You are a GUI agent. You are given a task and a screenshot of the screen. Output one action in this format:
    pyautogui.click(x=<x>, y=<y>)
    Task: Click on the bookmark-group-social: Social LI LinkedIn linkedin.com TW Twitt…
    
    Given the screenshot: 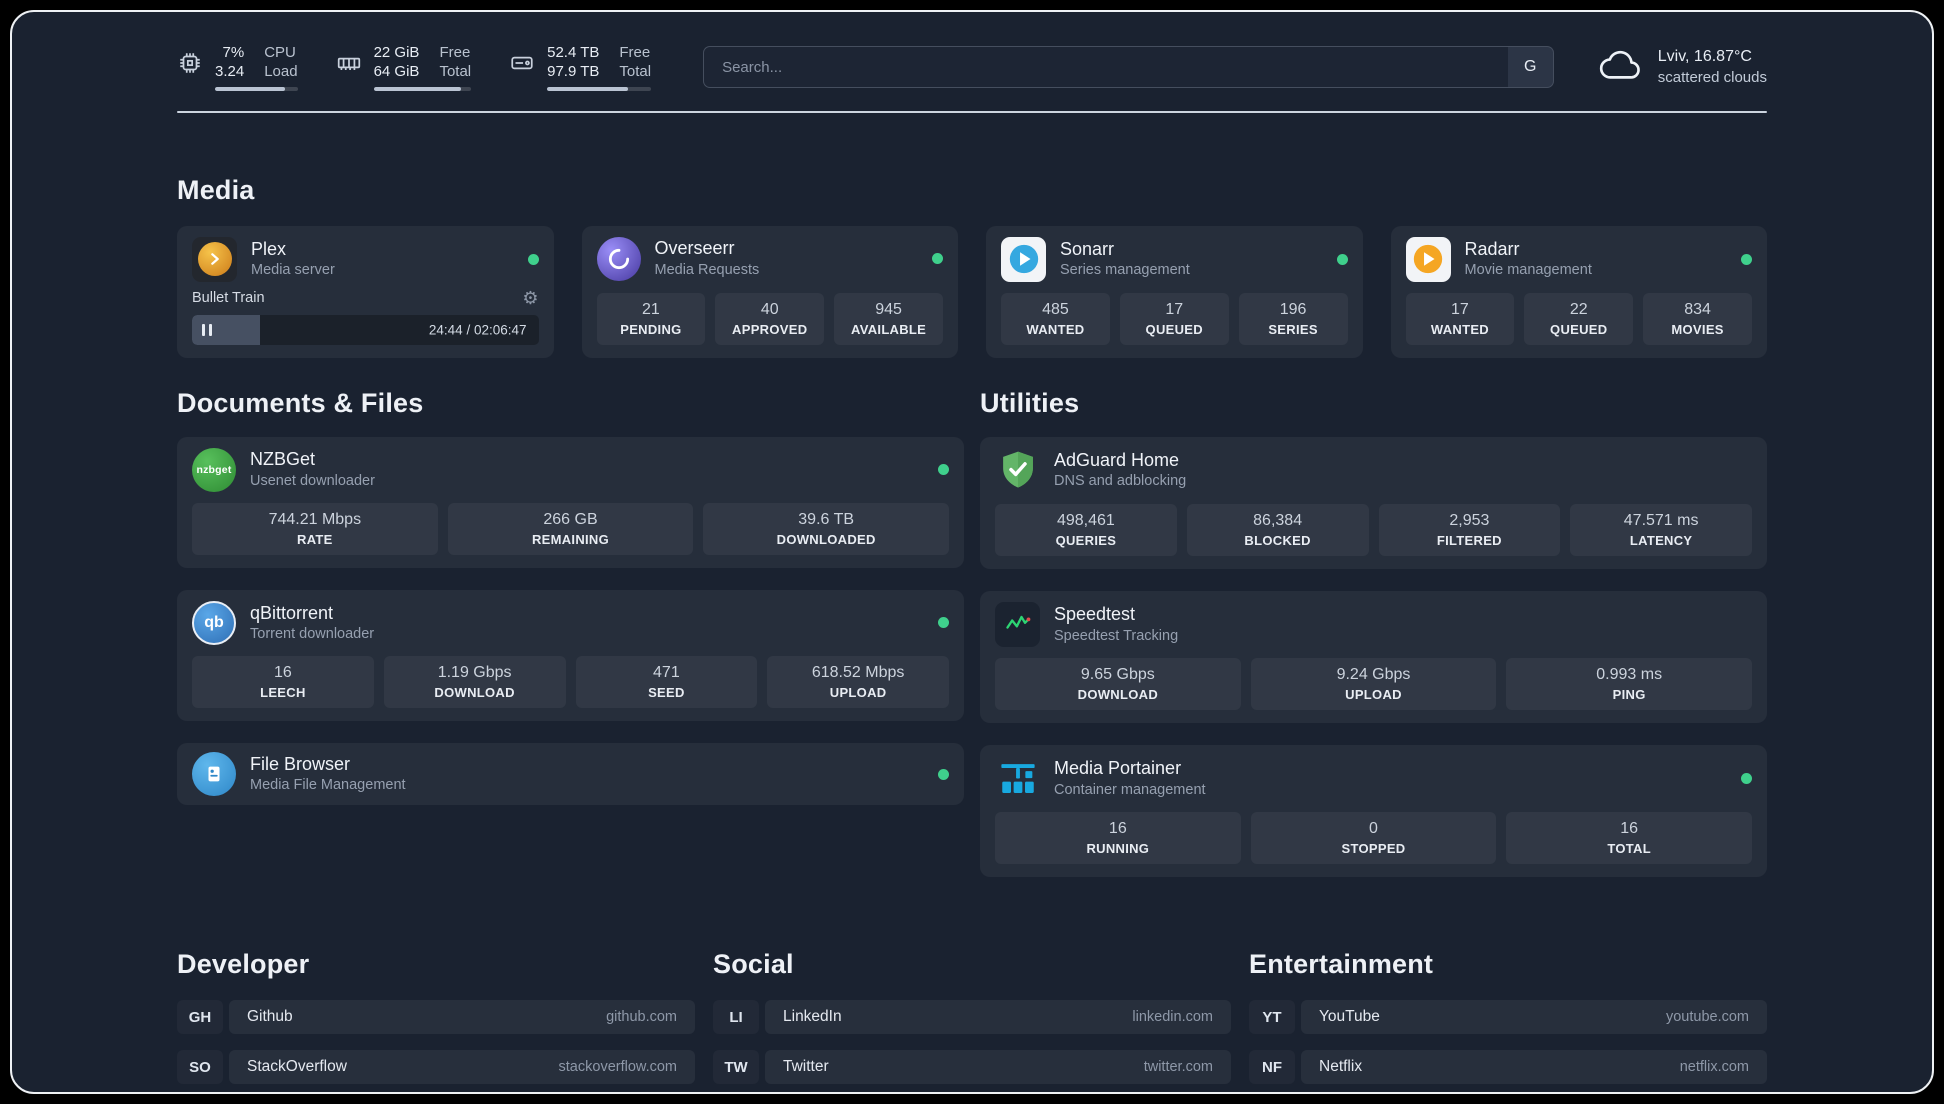 What is the action you would take?
    pyautogui.click(x=972, y=1020)
    